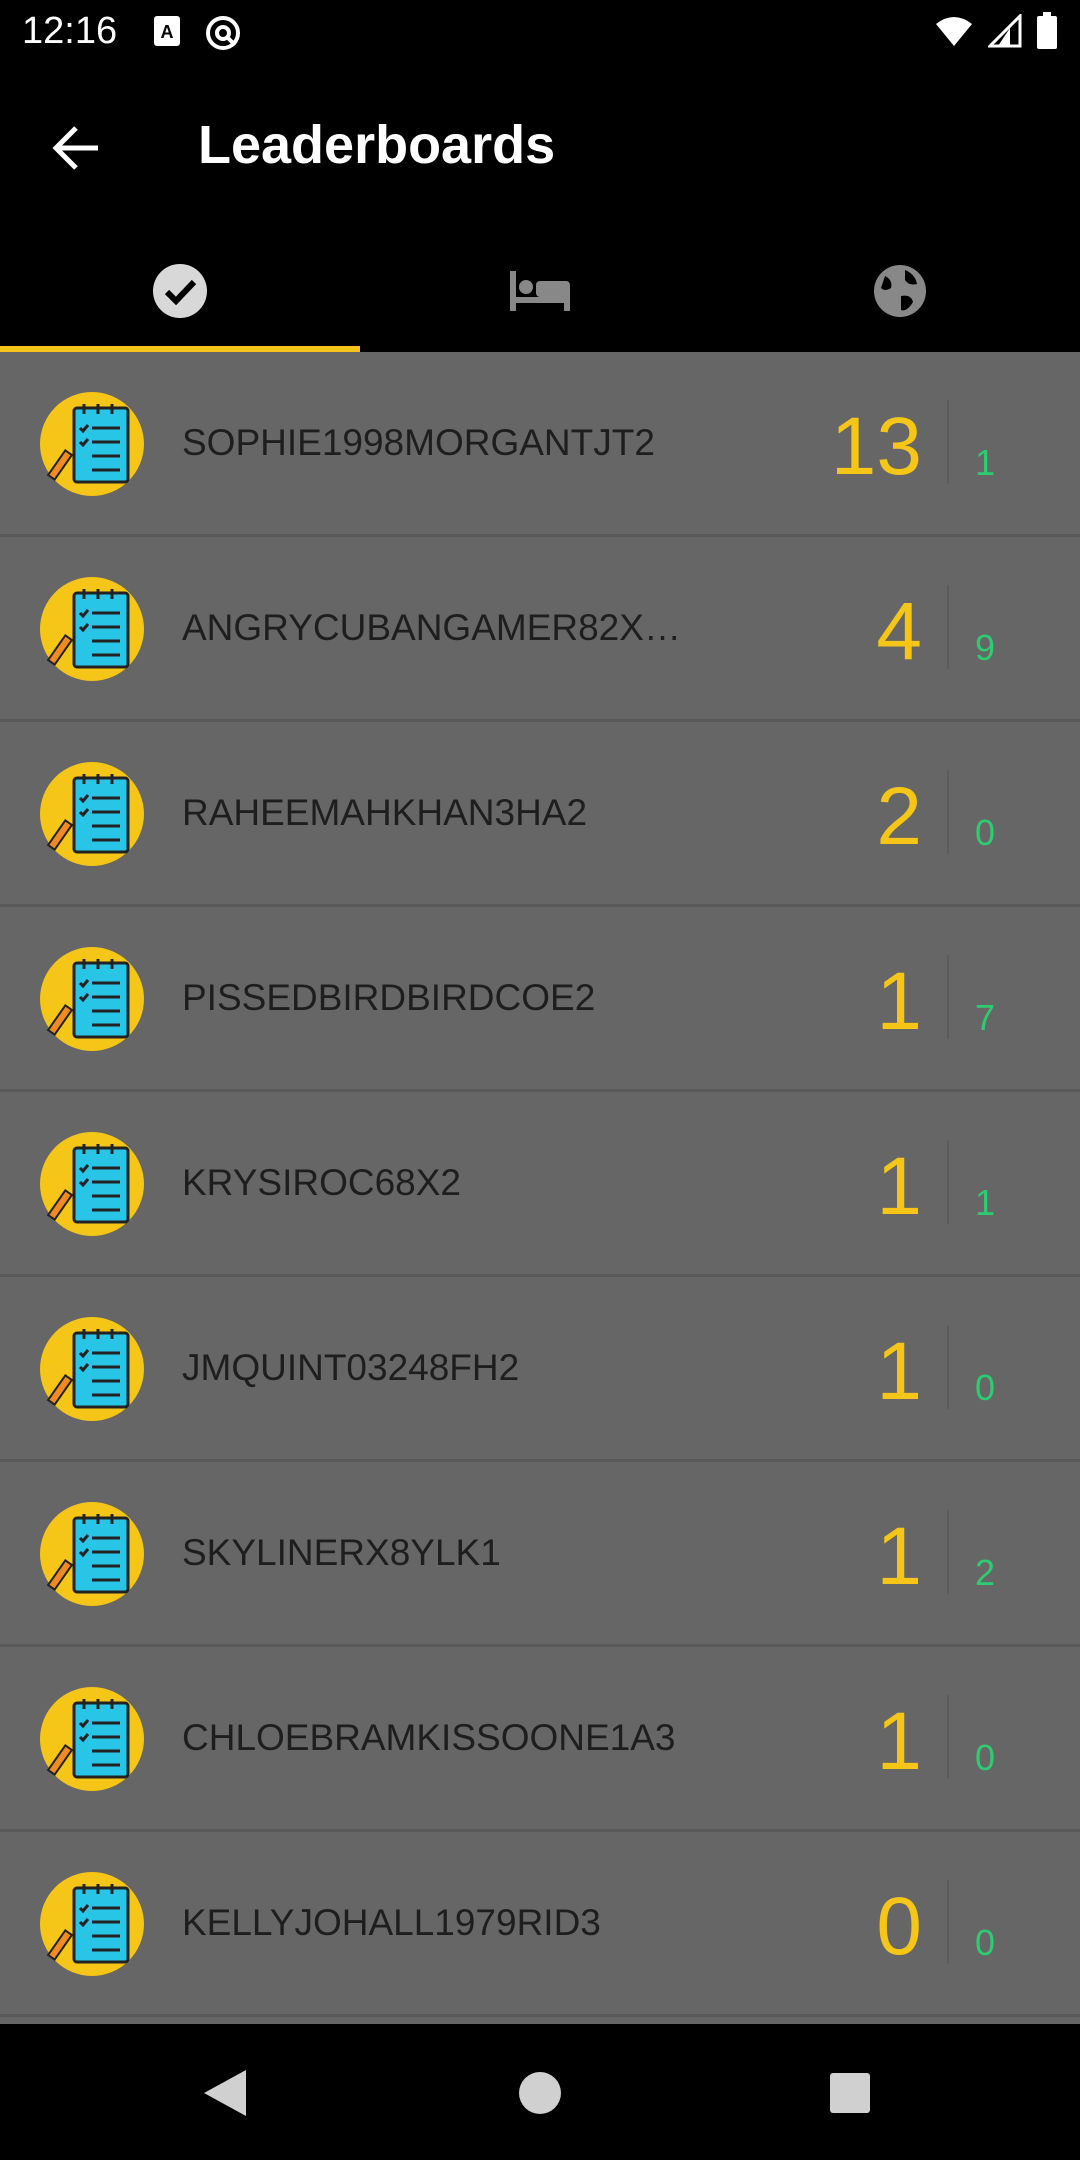  What do you see at coordinates (351, 1367) in the screenshot?
I see `player-name: JMQUINT03248FH2` at bounding box center [351, 1367].